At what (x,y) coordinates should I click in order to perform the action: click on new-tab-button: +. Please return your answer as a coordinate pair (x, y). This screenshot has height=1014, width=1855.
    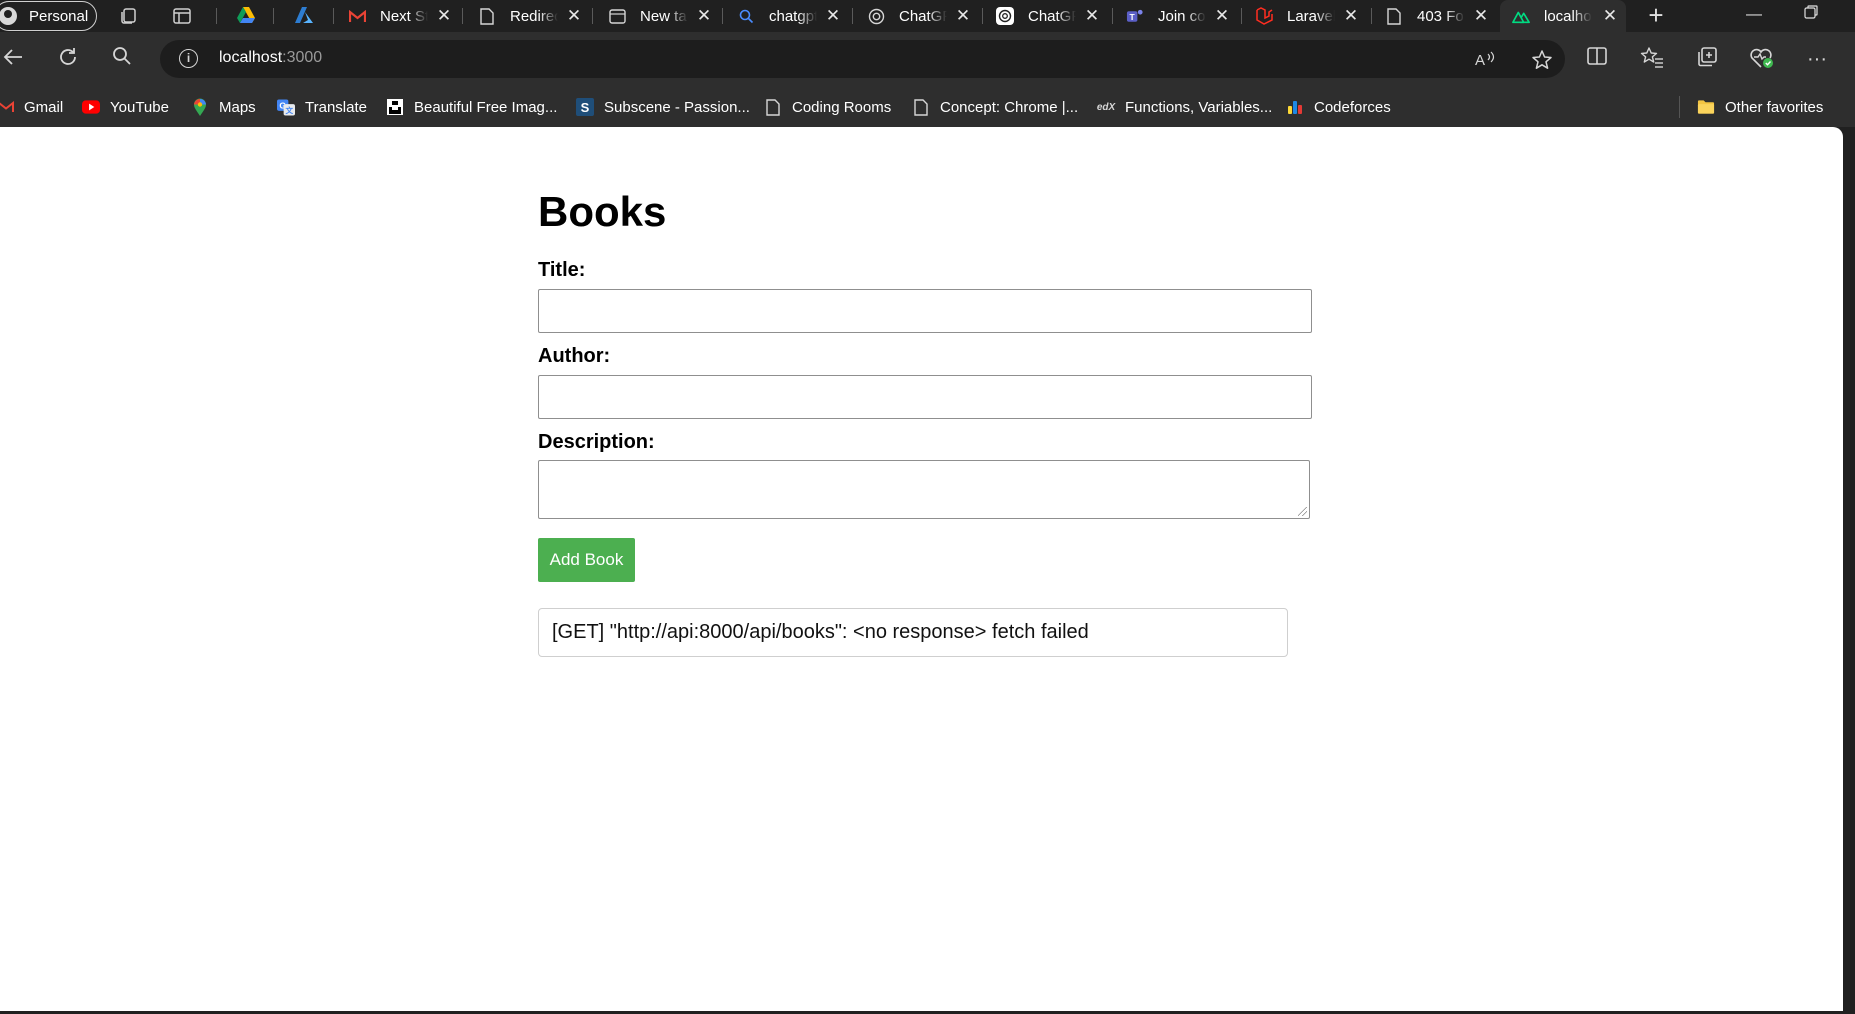
    Looking at the image, I should click on (1656, 15).